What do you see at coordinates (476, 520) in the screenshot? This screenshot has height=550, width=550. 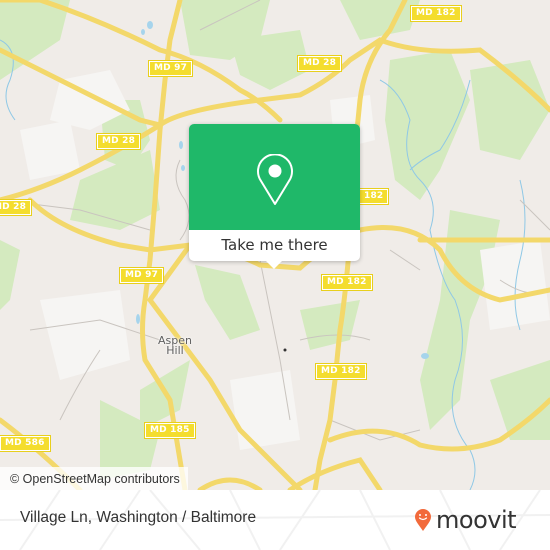 I see `moovit-wordmark: moovit` at bounding box center [476, 520].